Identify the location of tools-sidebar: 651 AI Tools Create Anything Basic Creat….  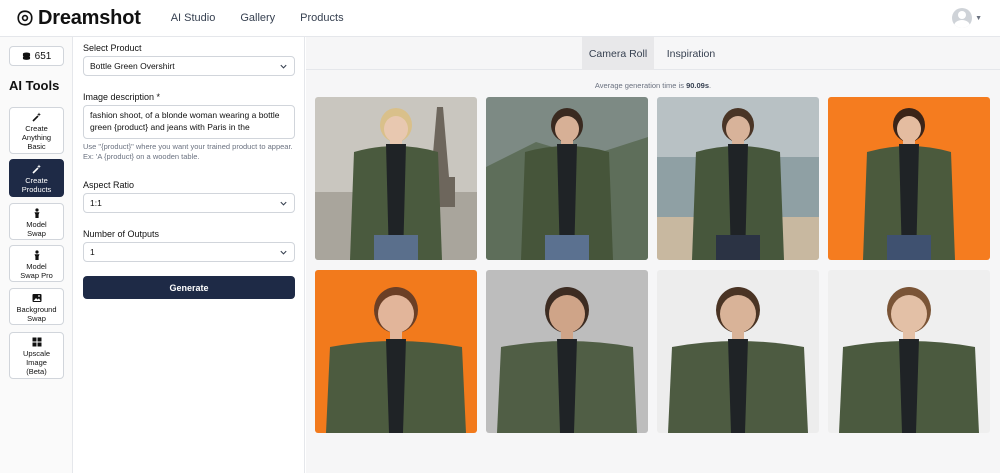
(36, 255).